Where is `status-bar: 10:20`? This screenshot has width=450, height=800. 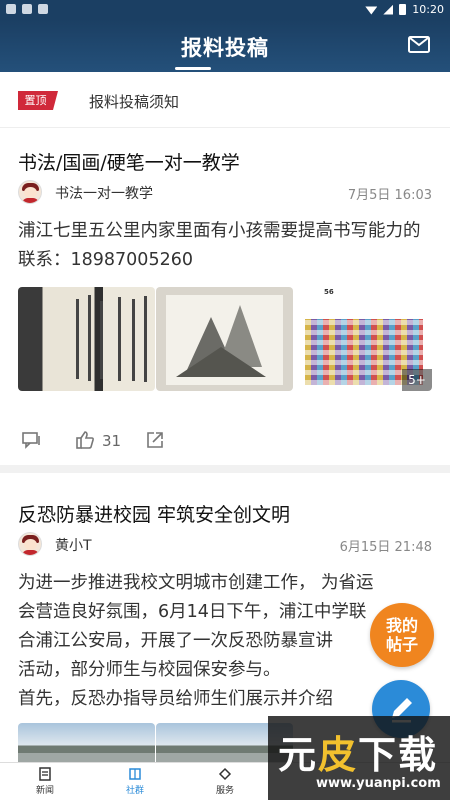
status-bar: 10:20 is located at coordinates (225, 10).